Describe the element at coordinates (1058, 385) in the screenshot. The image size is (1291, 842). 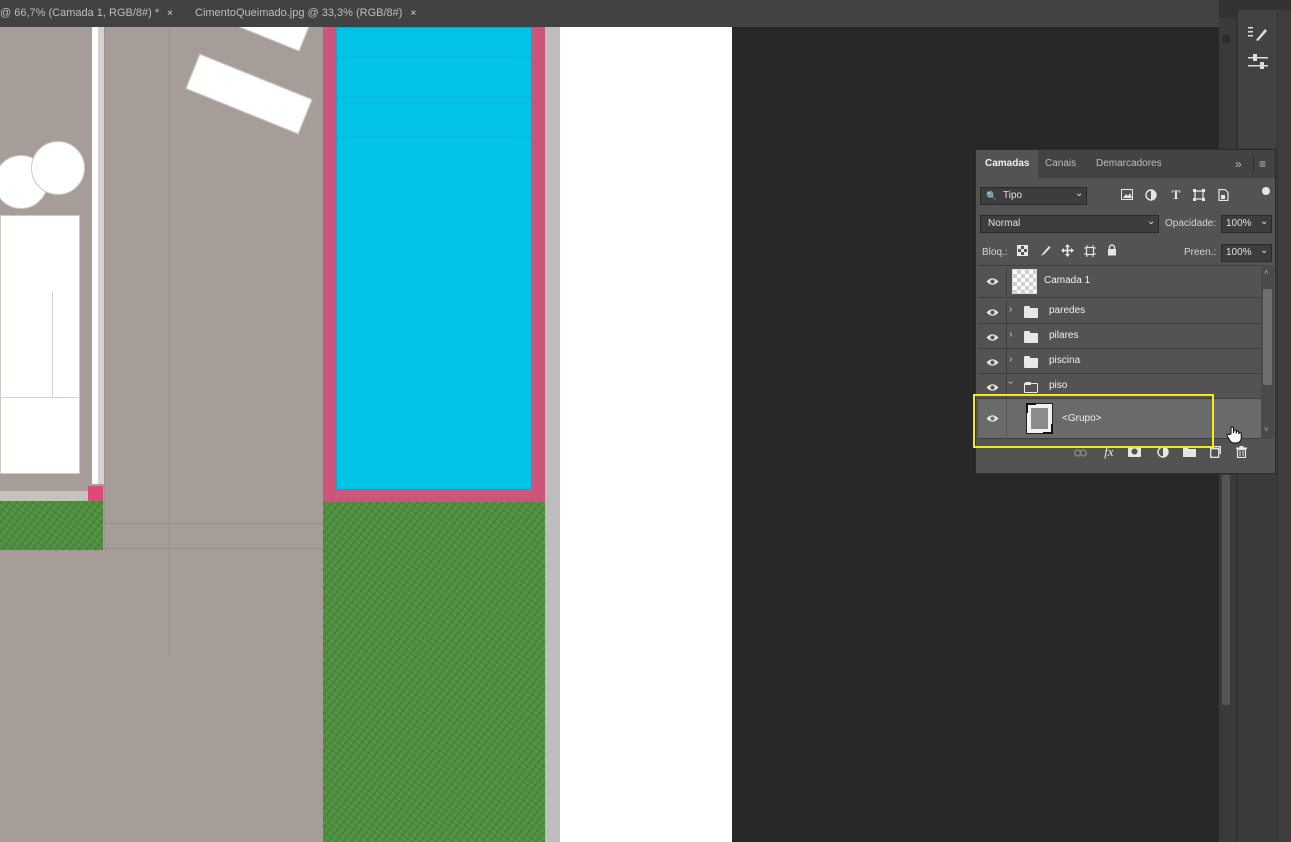
I see `layer-name: piso` at that location.